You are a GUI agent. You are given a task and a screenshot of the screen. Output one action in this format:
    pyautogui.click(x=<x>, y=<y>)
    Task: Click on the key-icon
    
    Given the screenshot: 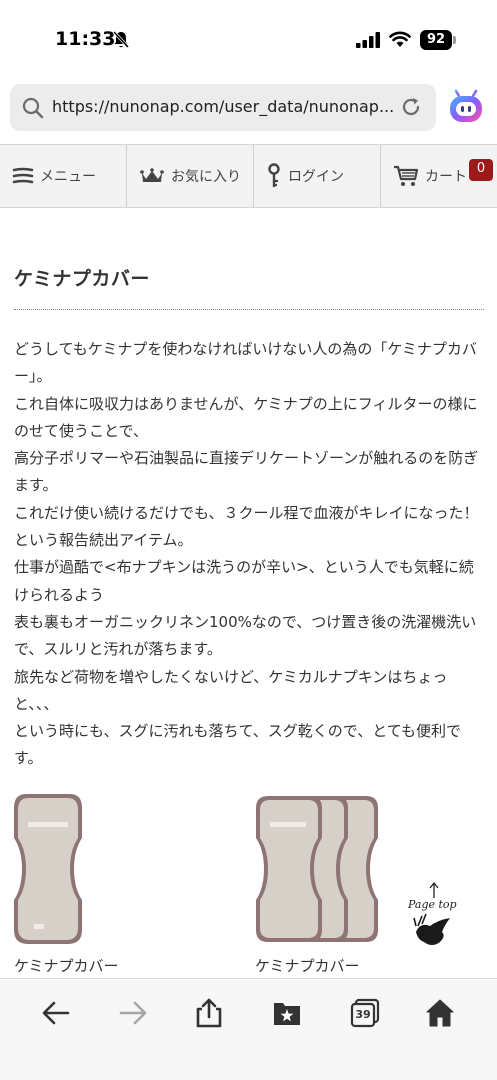 What is the action you would take?
    pyautogui.click(x=274, y=175)
    